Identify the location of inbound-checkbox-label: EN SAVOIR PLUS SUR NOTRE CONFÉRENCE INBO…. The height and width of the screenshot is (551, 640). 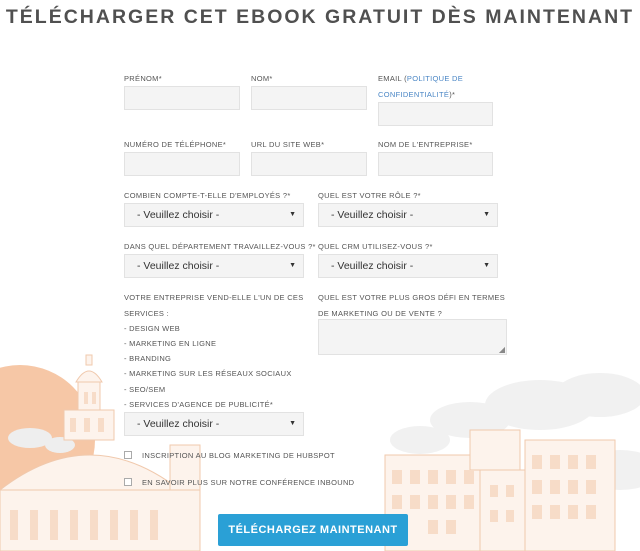
(248, 482).